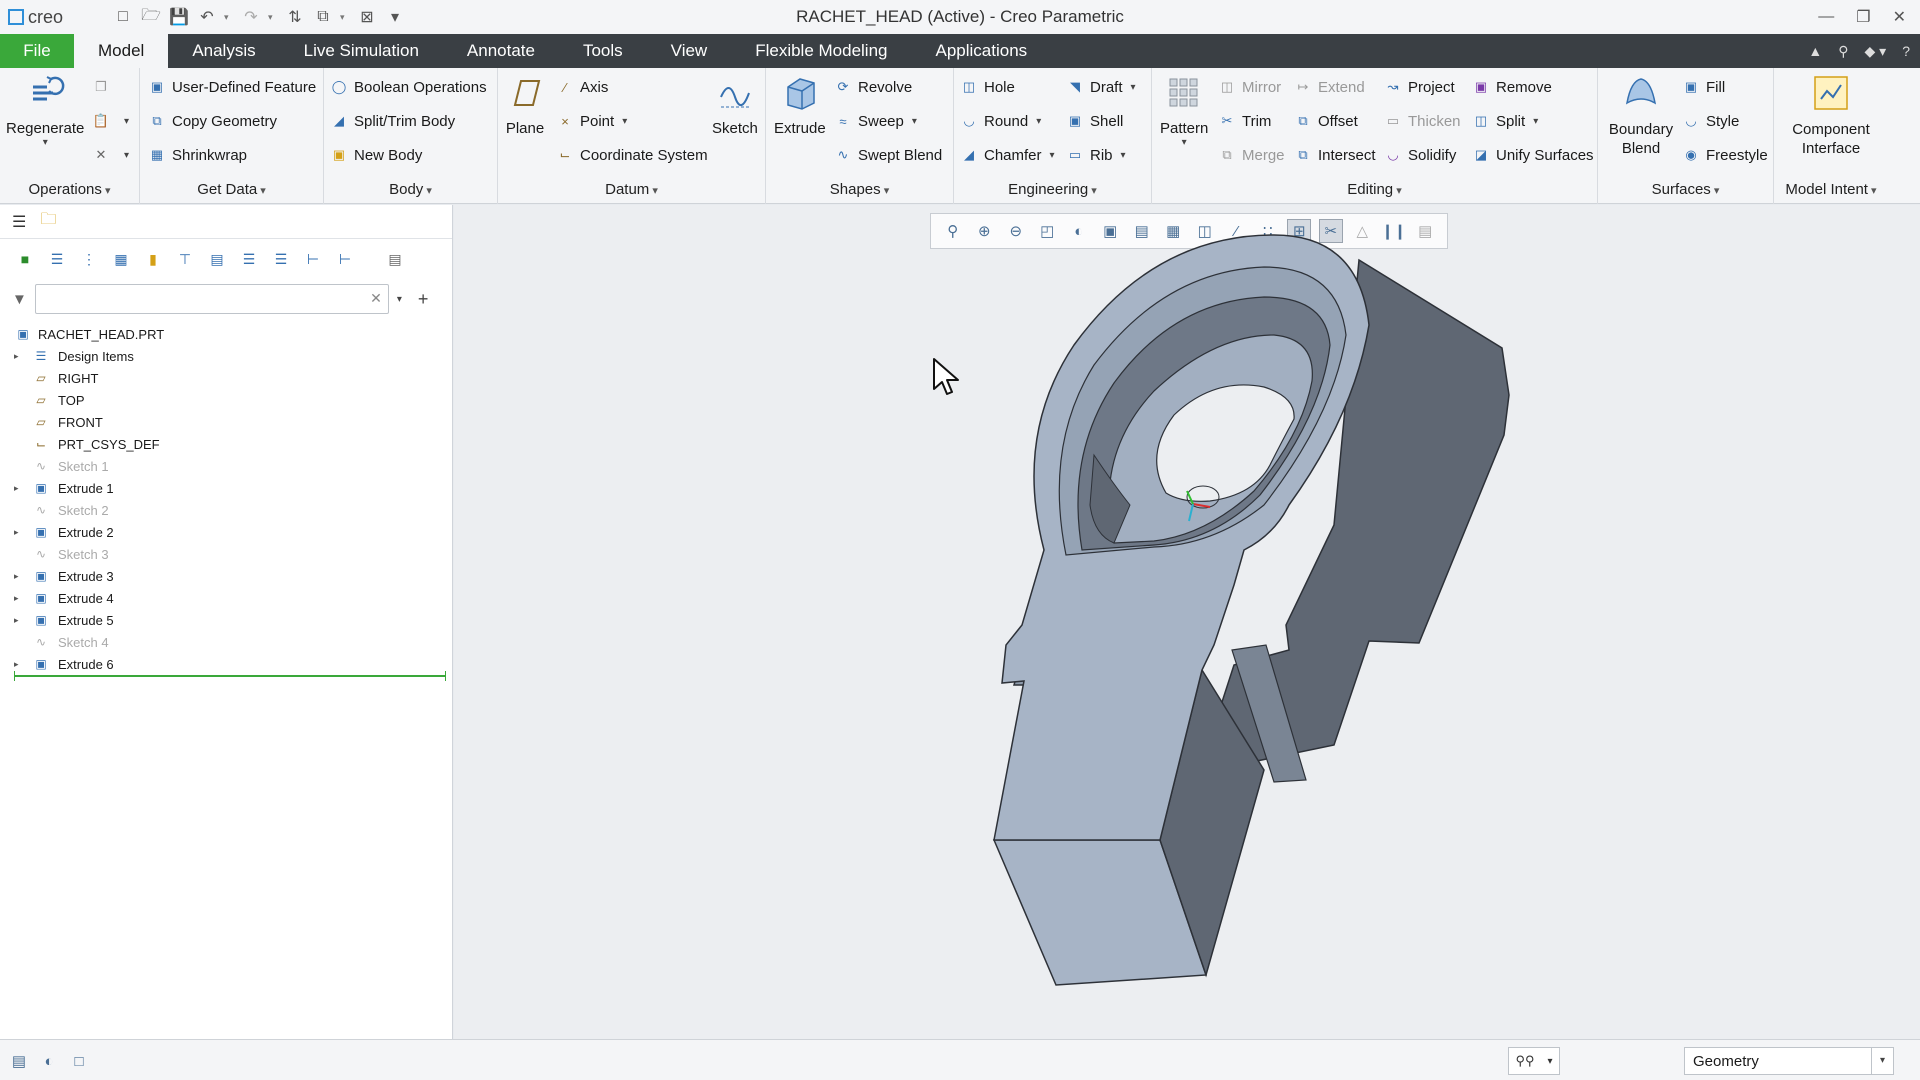  Describe the element at coordinates (211, 299) in the screenshot. I see `tree-search-input: ✕` at that location.